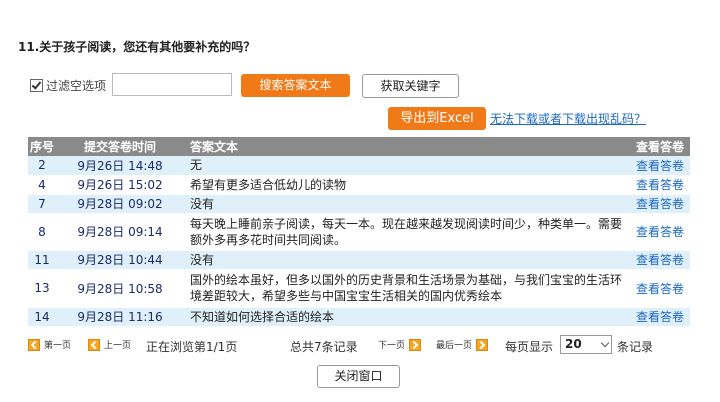 Image resolution: width=720 pixels, height=402 pixels. What do you see at coordinates (42, 146) in the screenshot?
I see `header-id: 序号` at bounding box center [42, 146].